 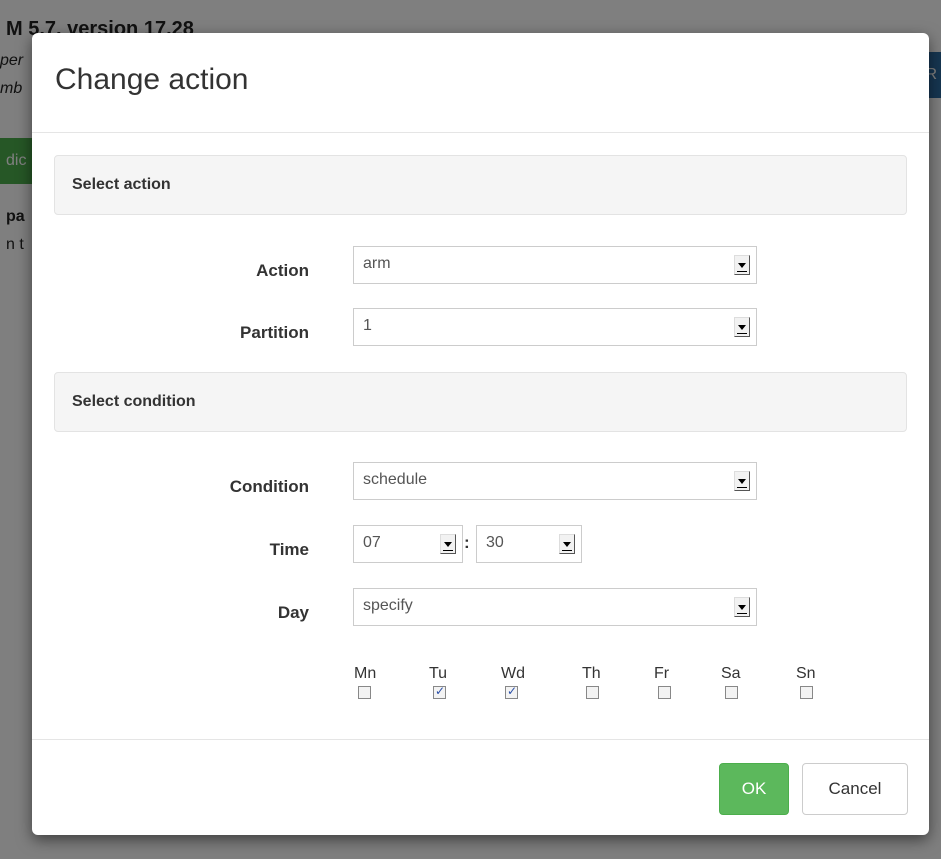 What do you see at coordinates (662, 683) in the screenshot?
I see `day-checkbox-fr: Fr` at bounding box center [662, 683].